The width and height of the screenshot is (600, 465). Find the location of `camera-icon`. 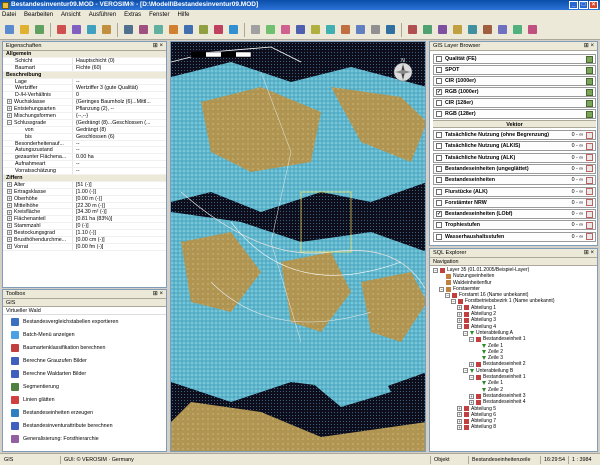

camera-icon is located at coordinates (472, 29).